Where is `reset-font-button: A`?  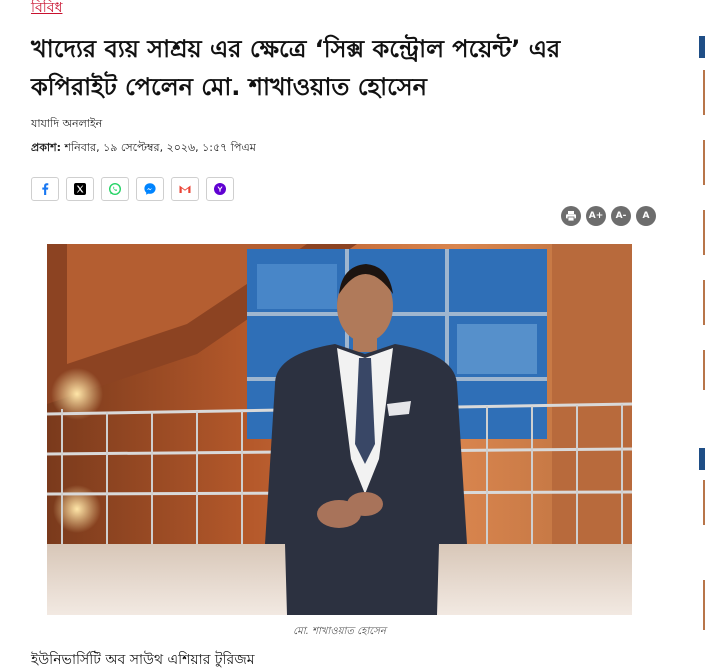 reset-font-button: A is located at coordinates (646, 216).